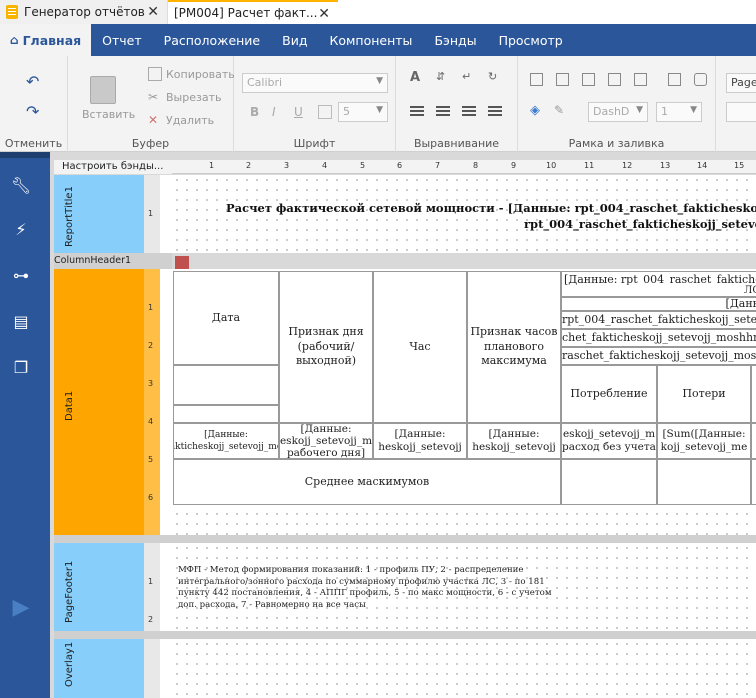 This screenshot has width=756, height=698. What do you see at coordinates (294, 40) in the screenshot?
I see `tab-view: Вид` at bounding box center [294, 40].